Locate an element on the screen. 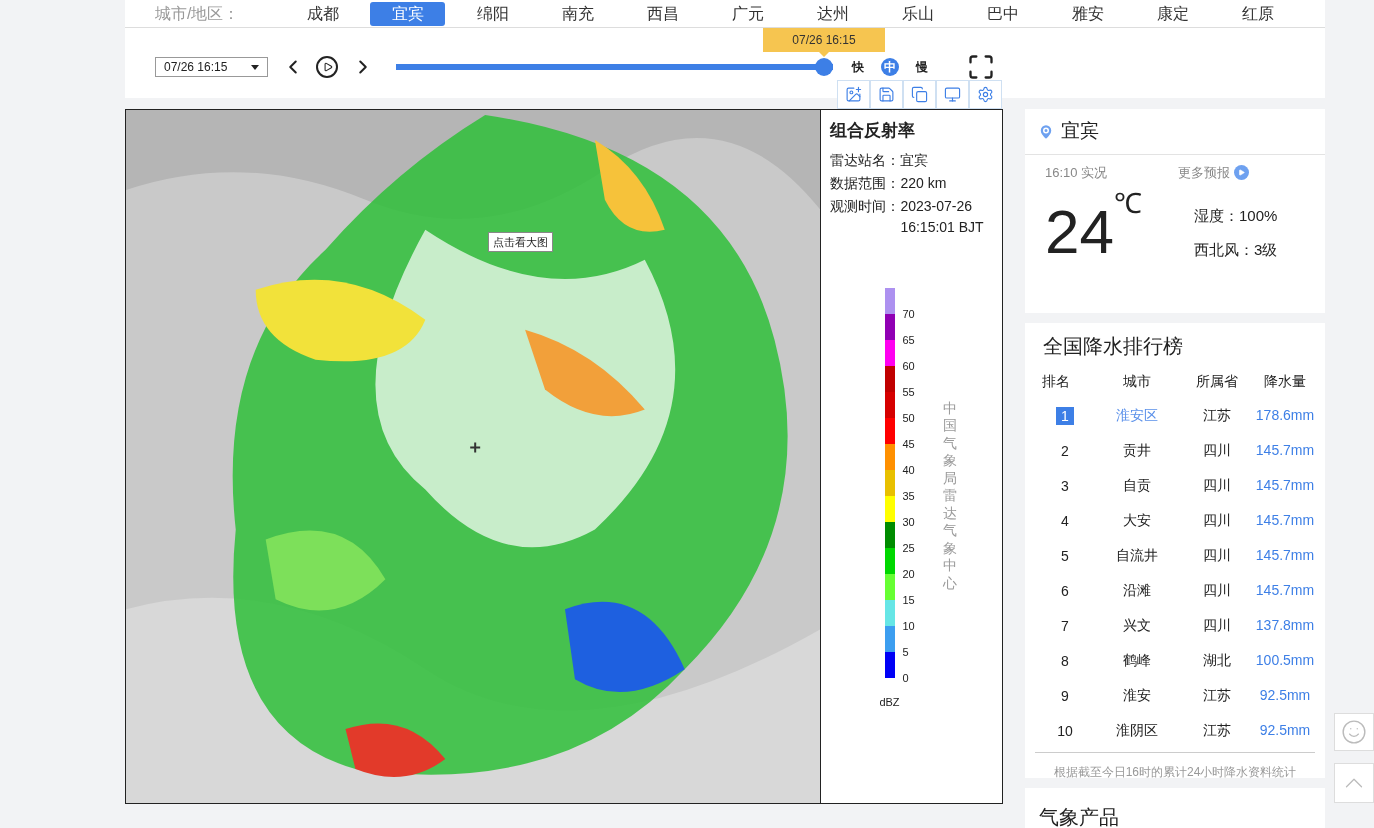 This screenshot has width=1374, height=828. city-tab: 雅安 is located at coordinates (1087, 13).